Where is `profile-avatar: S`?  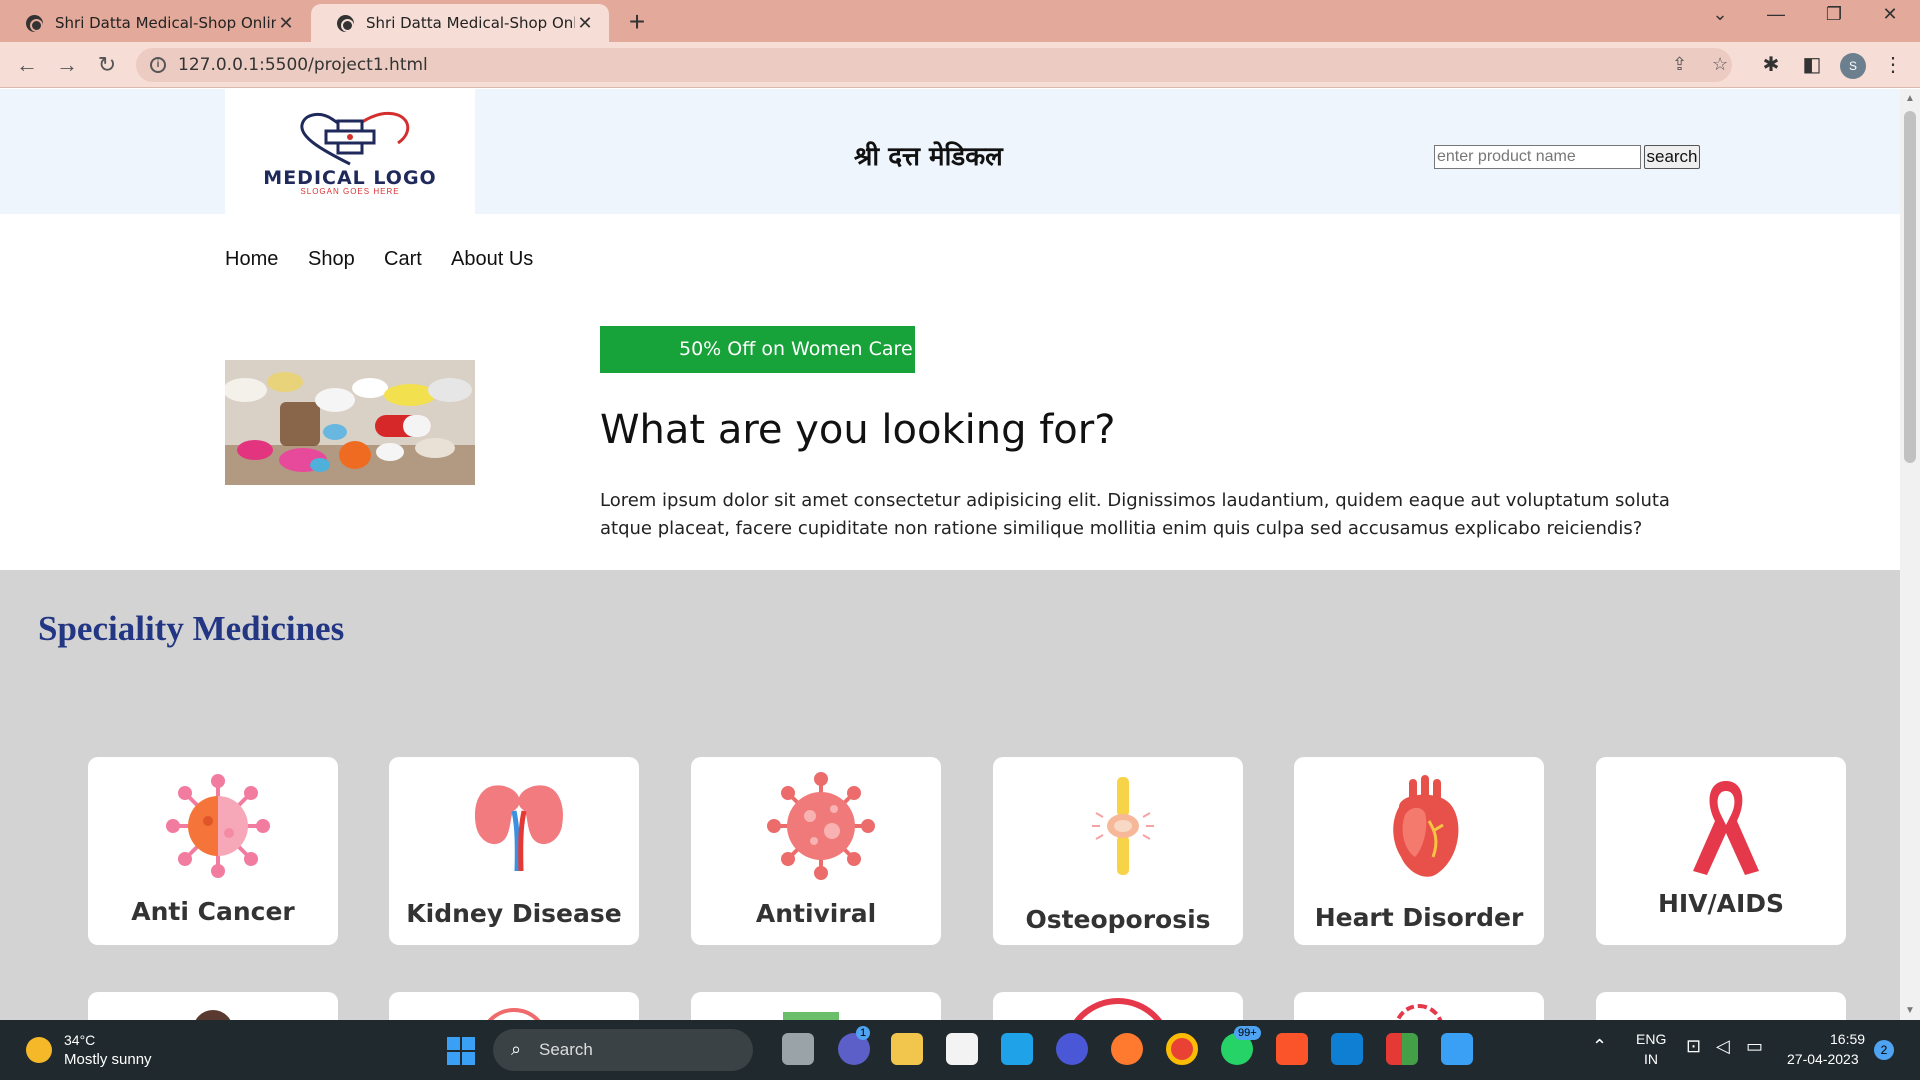 profile-avatar: S is located at coordinates (1853, 66).